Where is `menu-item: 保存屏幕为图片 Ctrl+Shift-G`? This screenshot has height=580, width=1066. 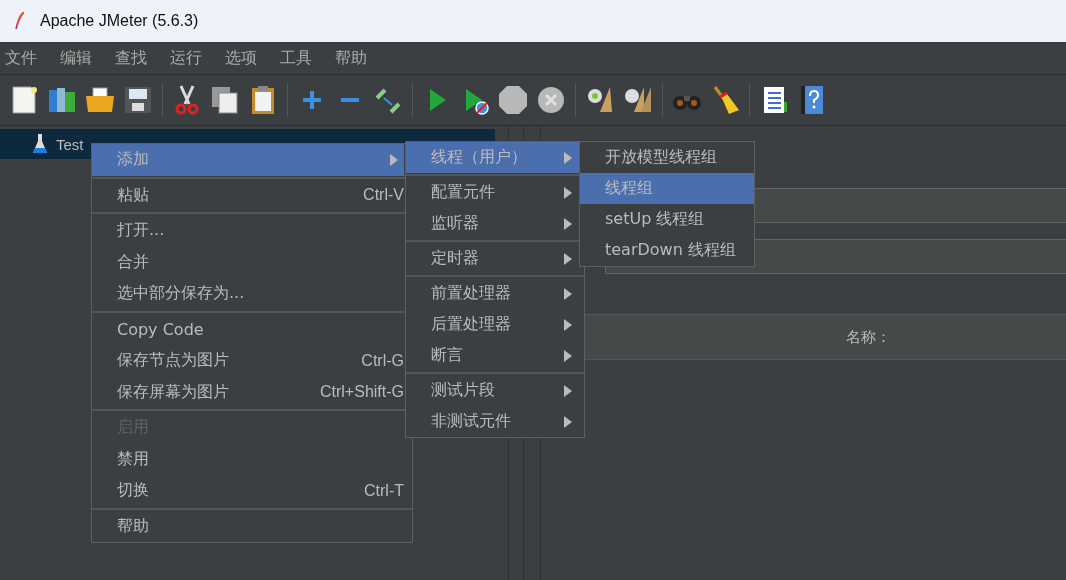
menu-item: 保存屏幕为图片 Ctrl+Shift-G is located at coordinates (248, 392).